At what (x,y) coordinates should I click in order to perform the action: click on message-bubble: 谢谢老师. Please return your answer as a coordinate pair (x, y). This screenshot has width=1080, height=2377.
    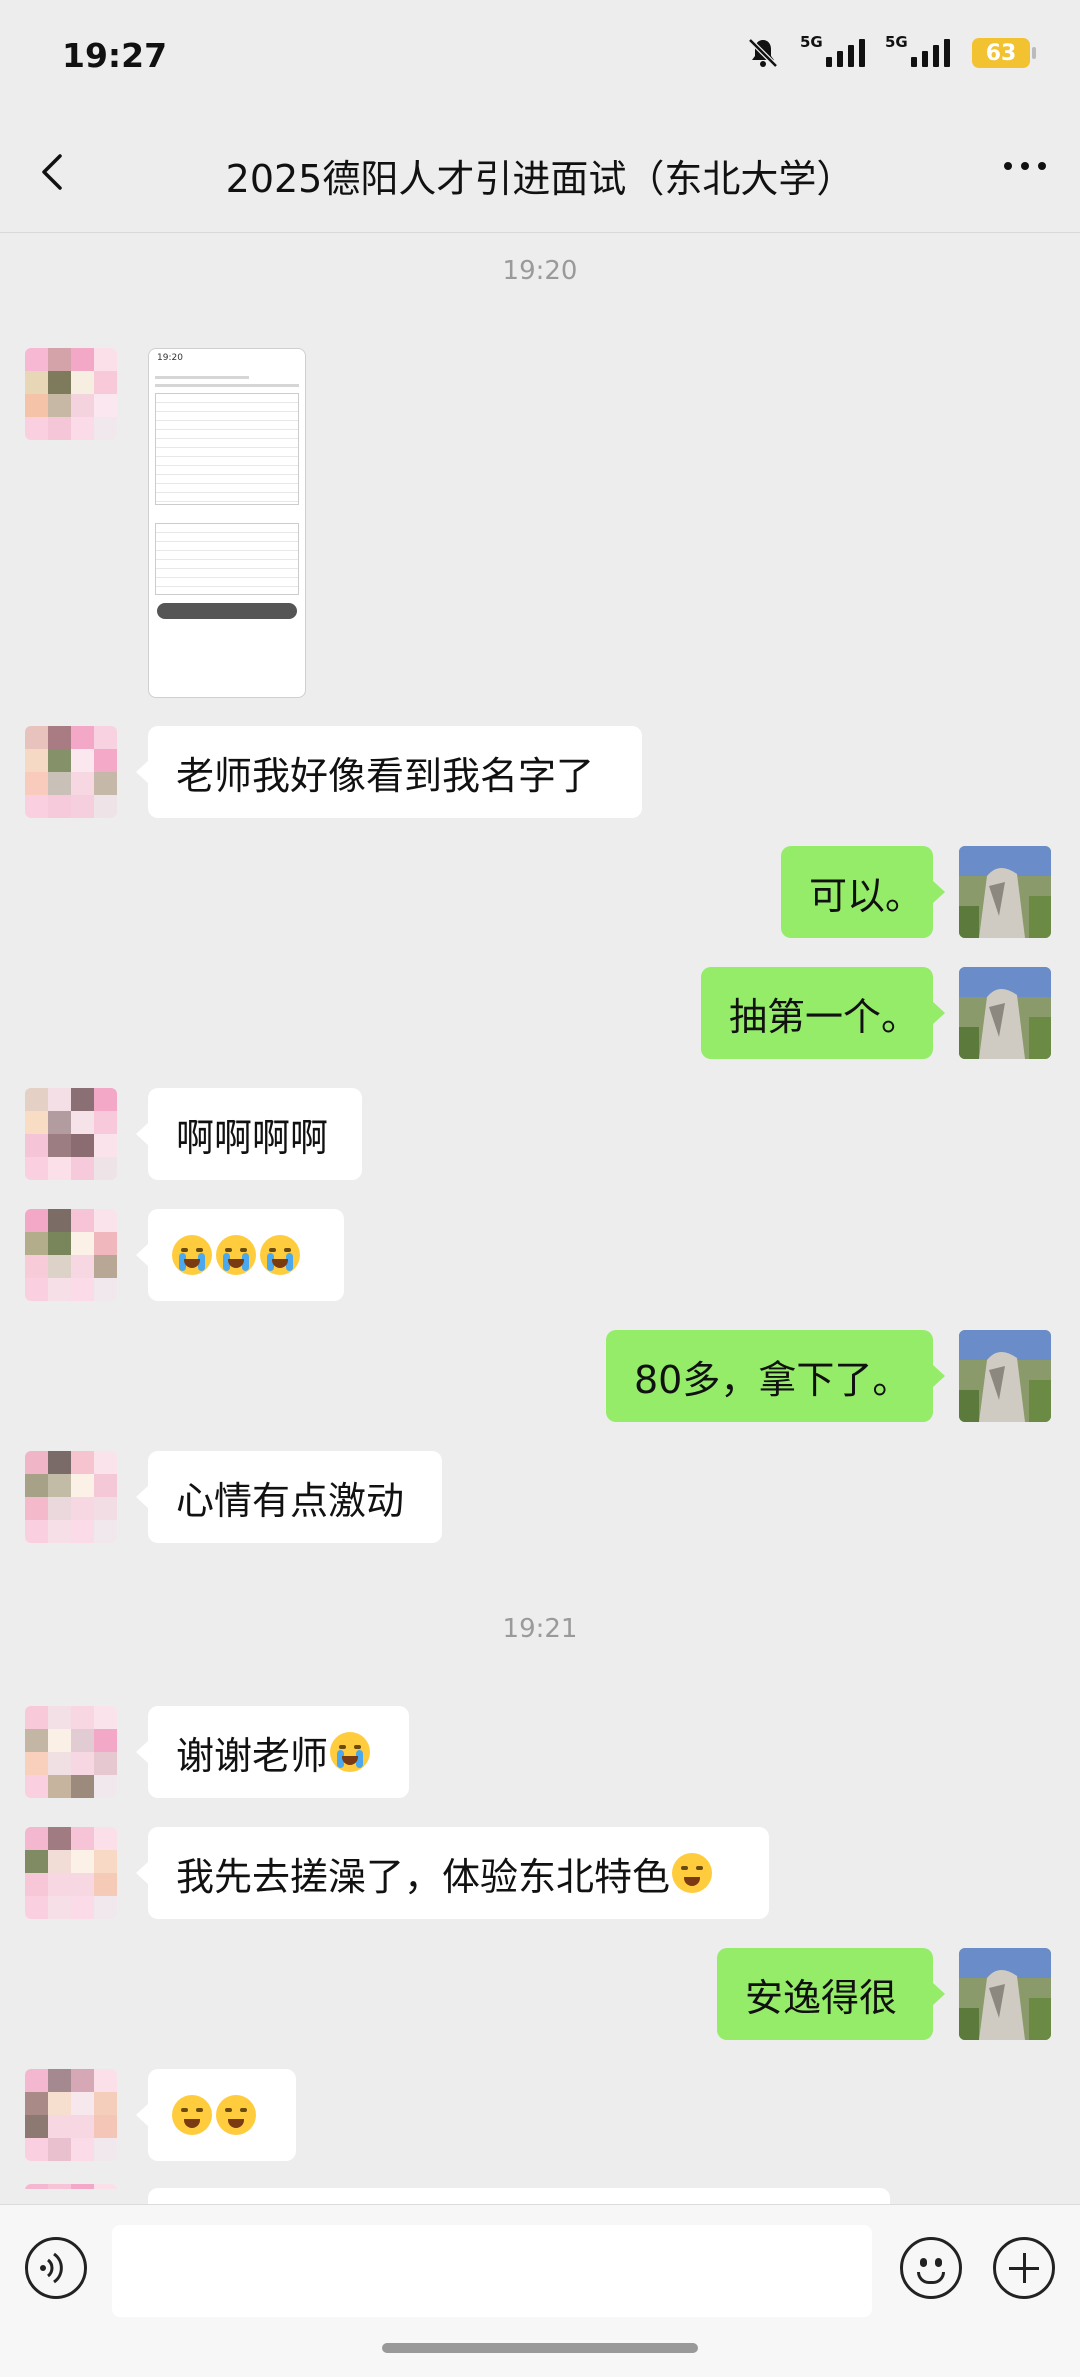
    Looking at the image, I should click on (272, 1752).